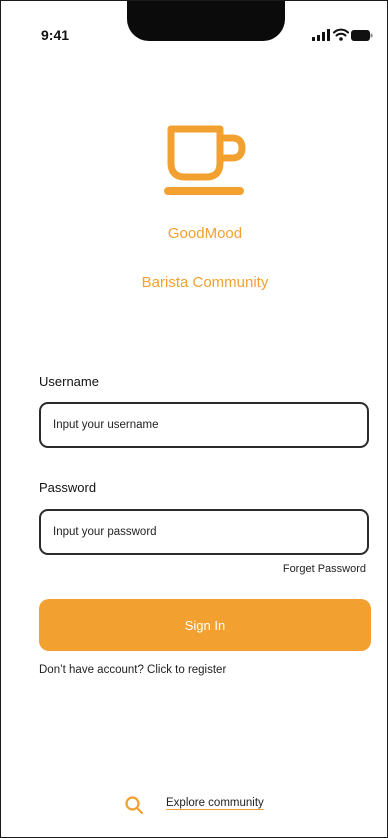 This screenshot has height=838, width=388. Describe the element at coordinates (205, 625) in the screenshot. I see `sign-in-button: Sign In` at that location.